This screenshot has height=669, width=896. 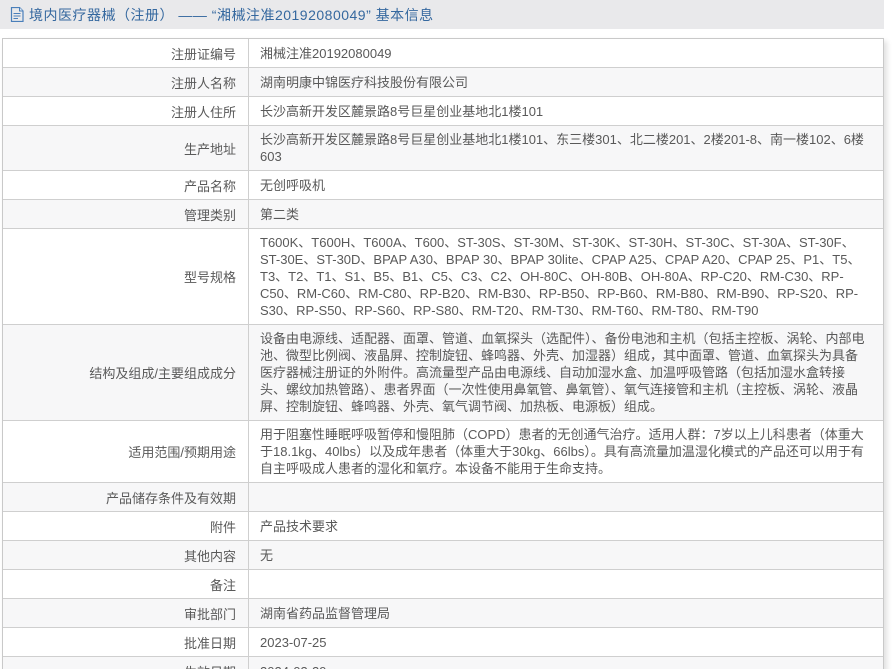 What do you see at coordinates (364, 82) in the screenshot?
I see `field-value: 湖南明康中锦医疗科技股份有限公司` at bounding box center [364, 82].